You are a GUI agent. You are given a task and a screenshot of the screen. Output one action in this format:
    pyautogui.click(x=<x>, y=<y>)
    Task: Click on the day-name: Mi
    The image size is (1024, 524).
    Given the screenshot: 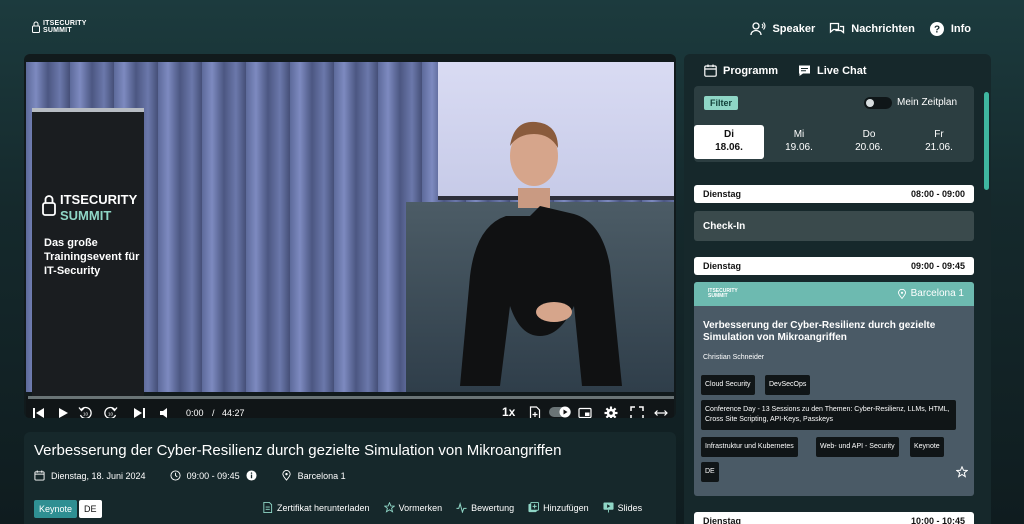 What is the action you would take?
    pyautogui.click(x=799, y=134)
    